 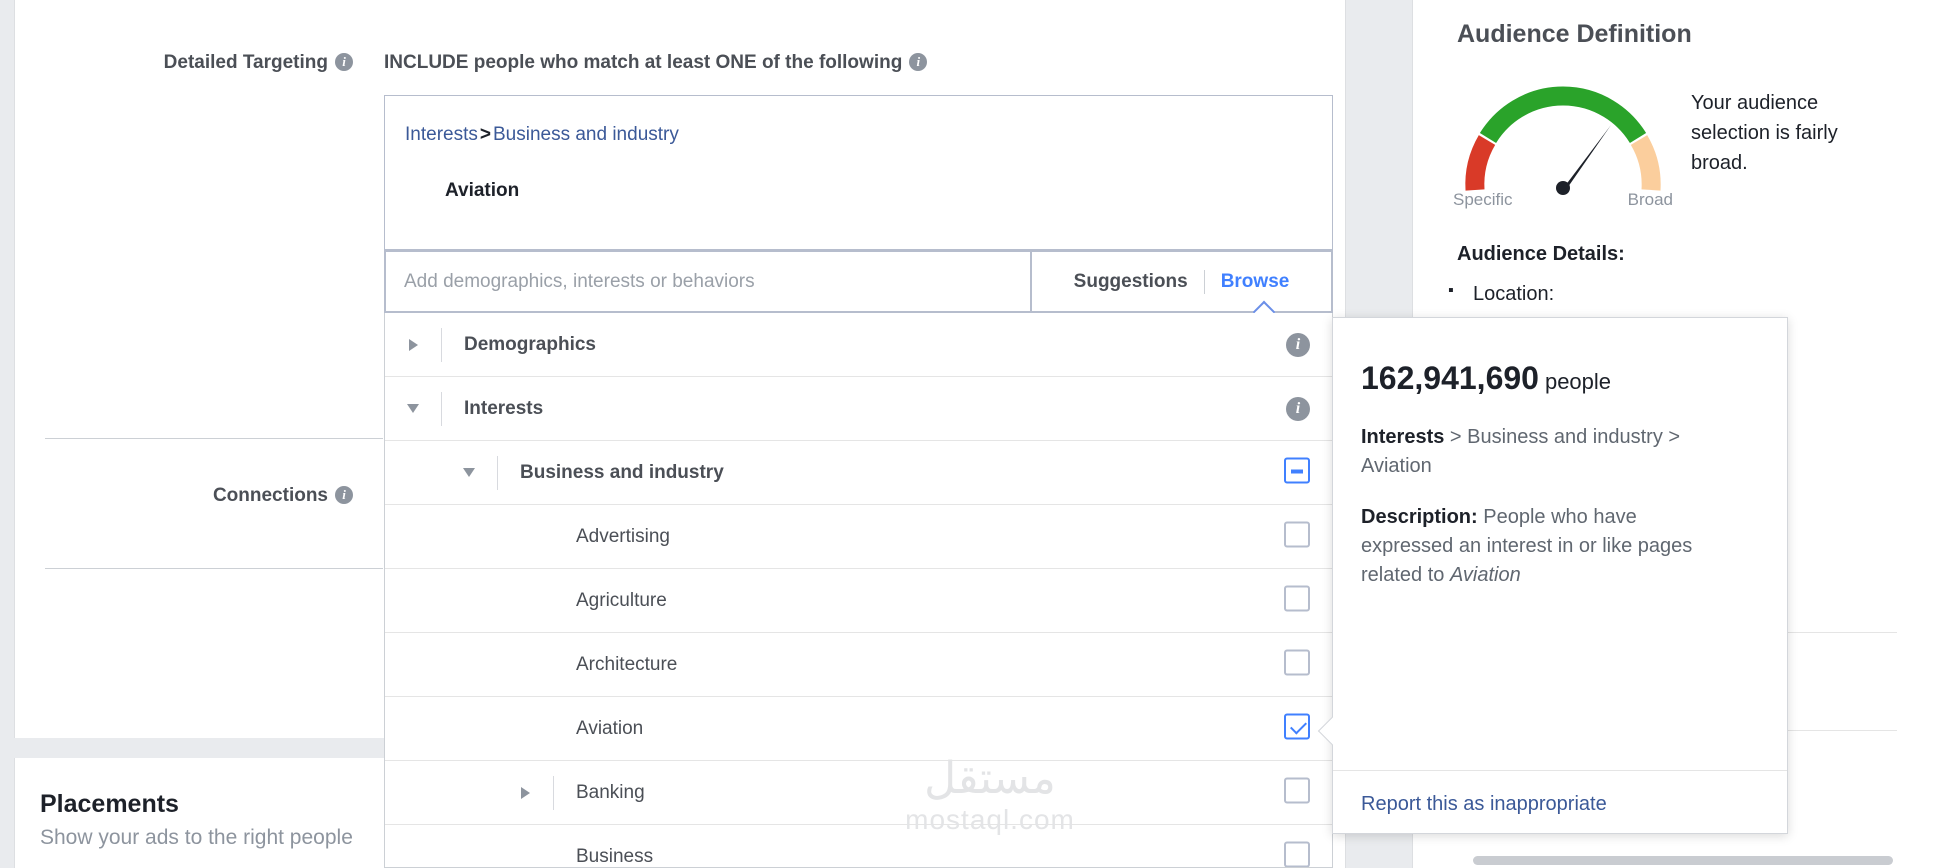 What do you see at coordinates (622, 472) in the screenshot?
I see `browse-row-label: Business and industry` at bounding box center [622, 472].